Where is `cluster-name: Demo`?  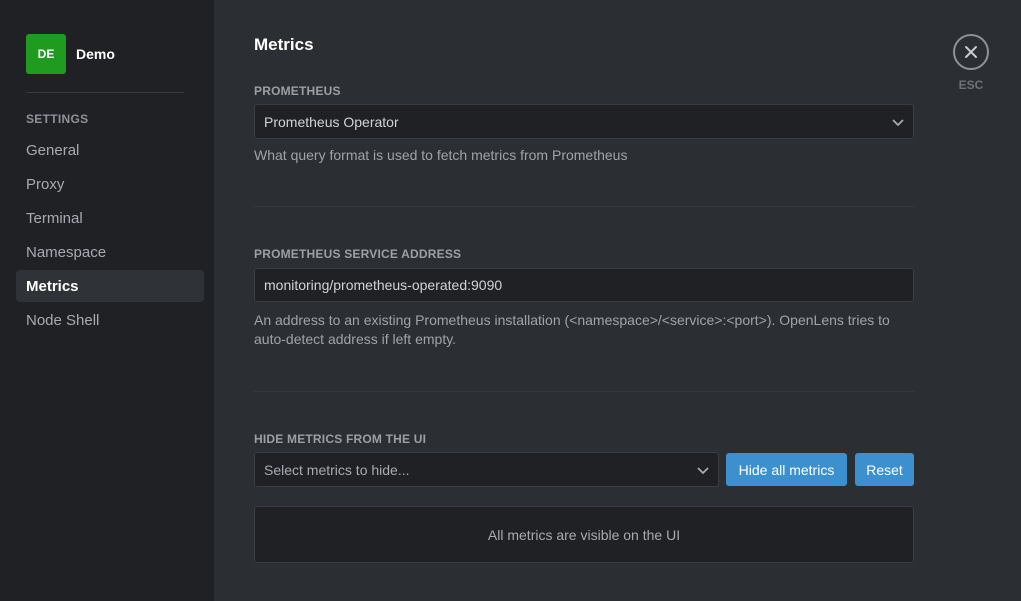
cluster-name: Demo is located at coordinates (95, 54).